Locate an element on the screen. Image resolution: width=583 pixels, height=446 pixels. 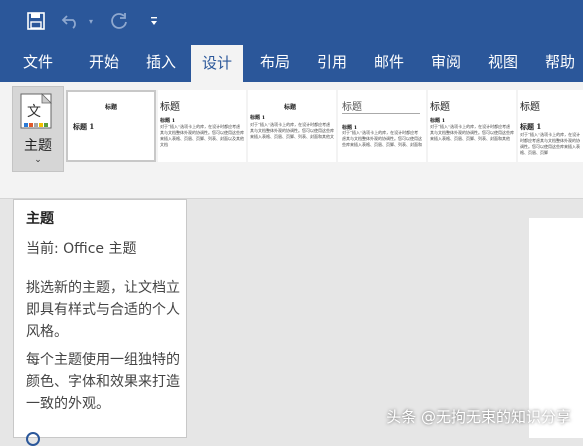
tab-references: 引用 is located at coordinates (332, 62).